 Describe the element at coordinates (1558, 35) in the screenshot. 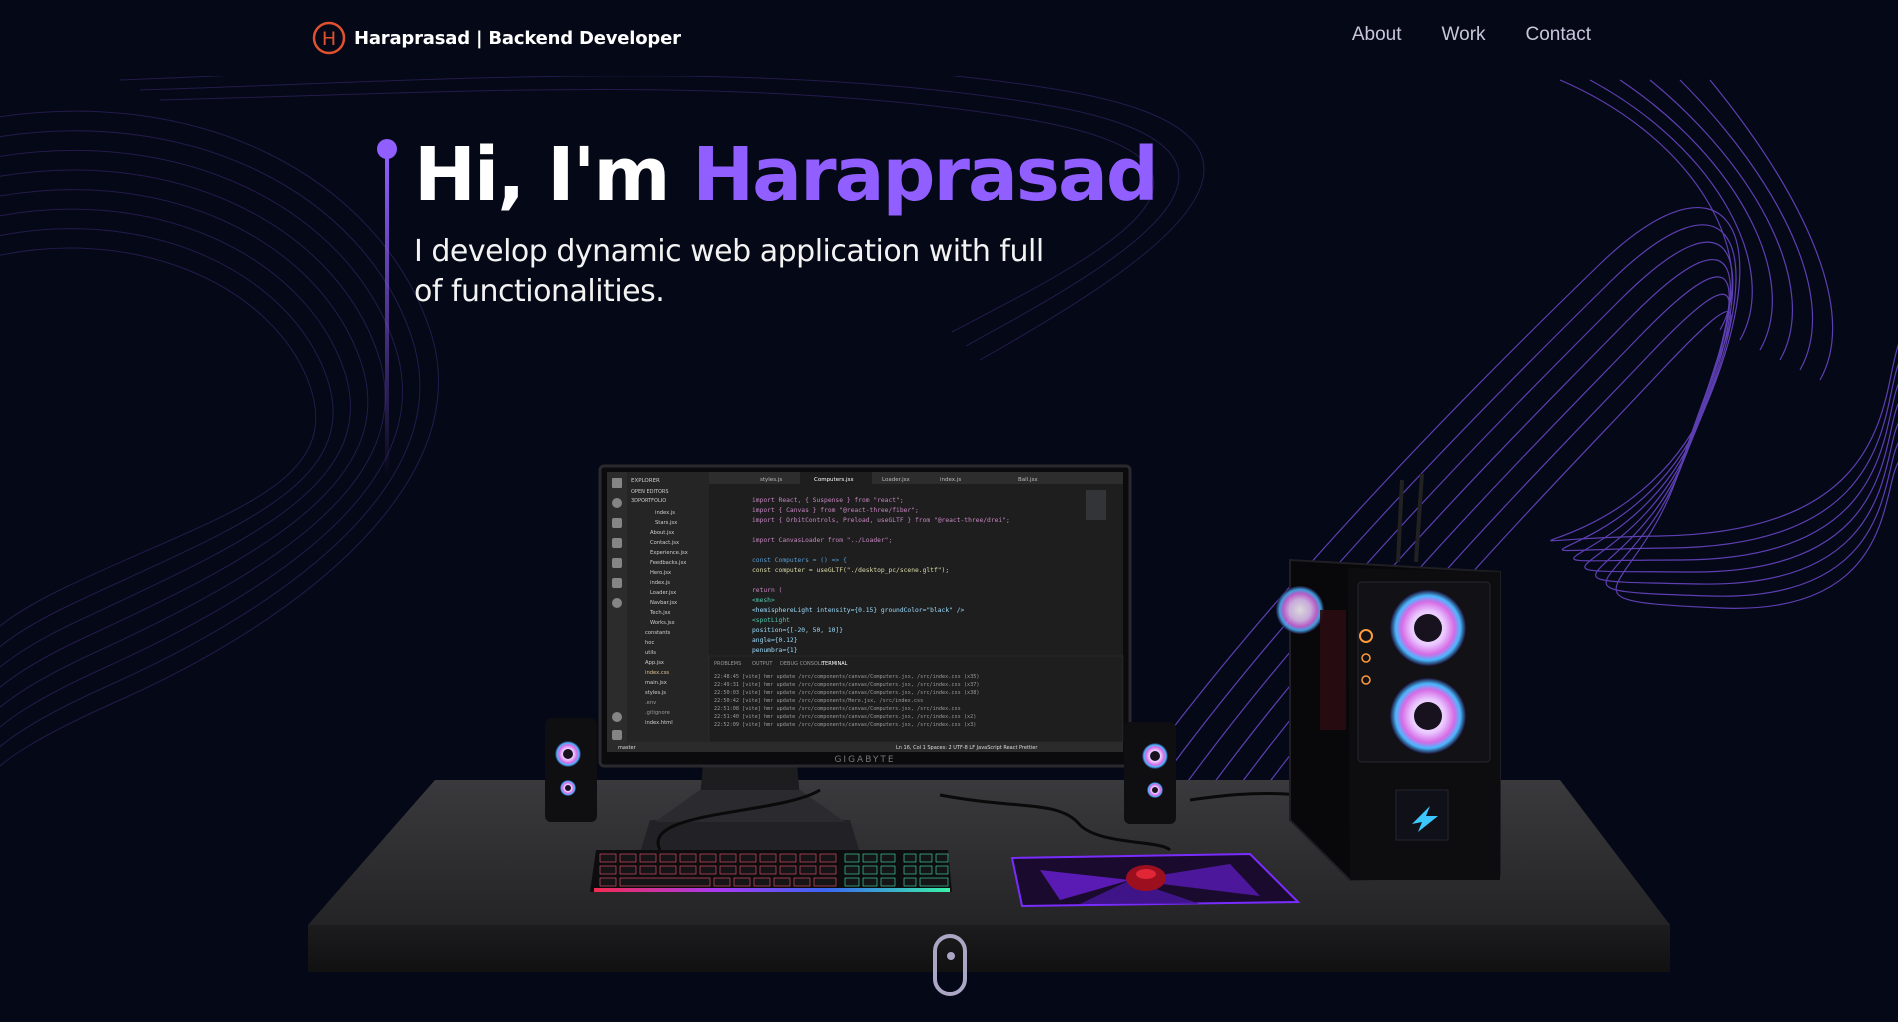

I see `nav-link-contact: Contact` at that location.